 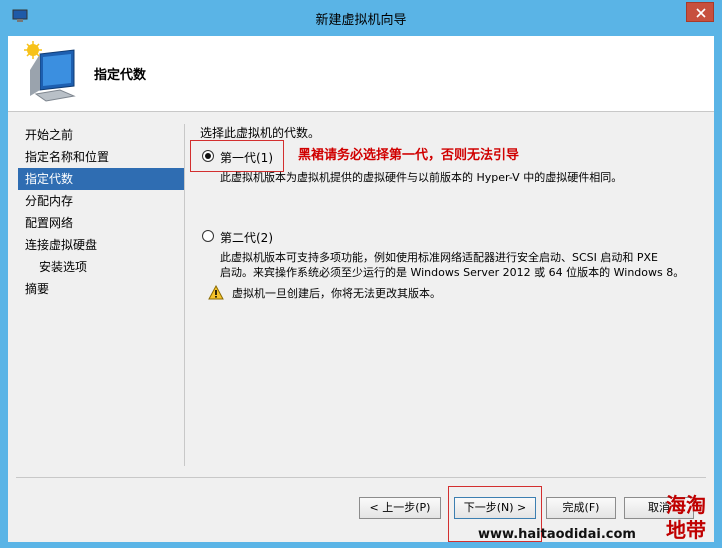 I want to click on window-title: 新建虚拟机向导, so click(x=361, y=20).